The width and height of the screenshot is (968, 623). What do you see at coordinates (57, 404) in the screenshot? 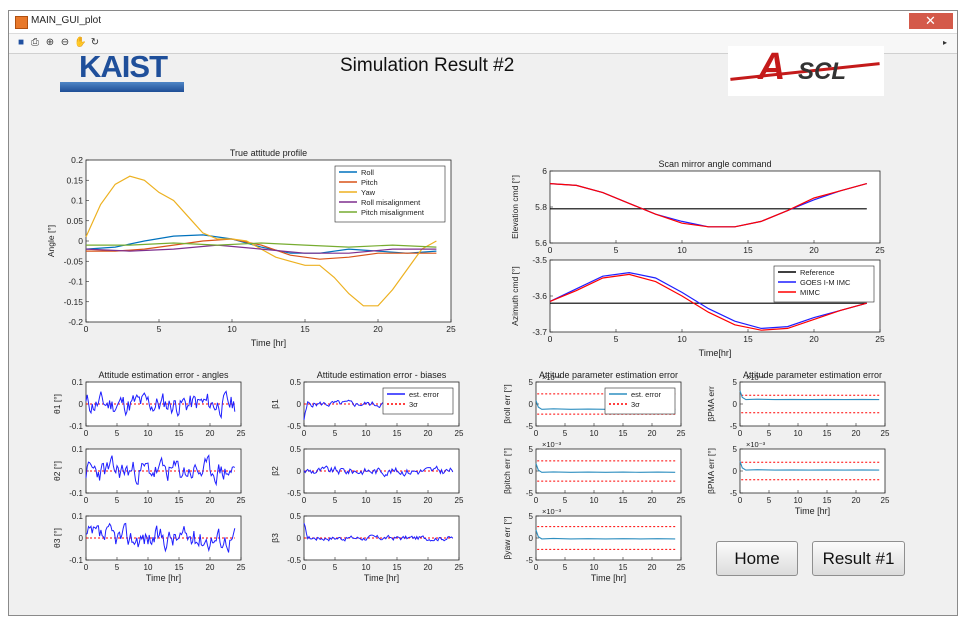
I see `y-axis-label: θ1 [°]` at bounding box center [57, 404].